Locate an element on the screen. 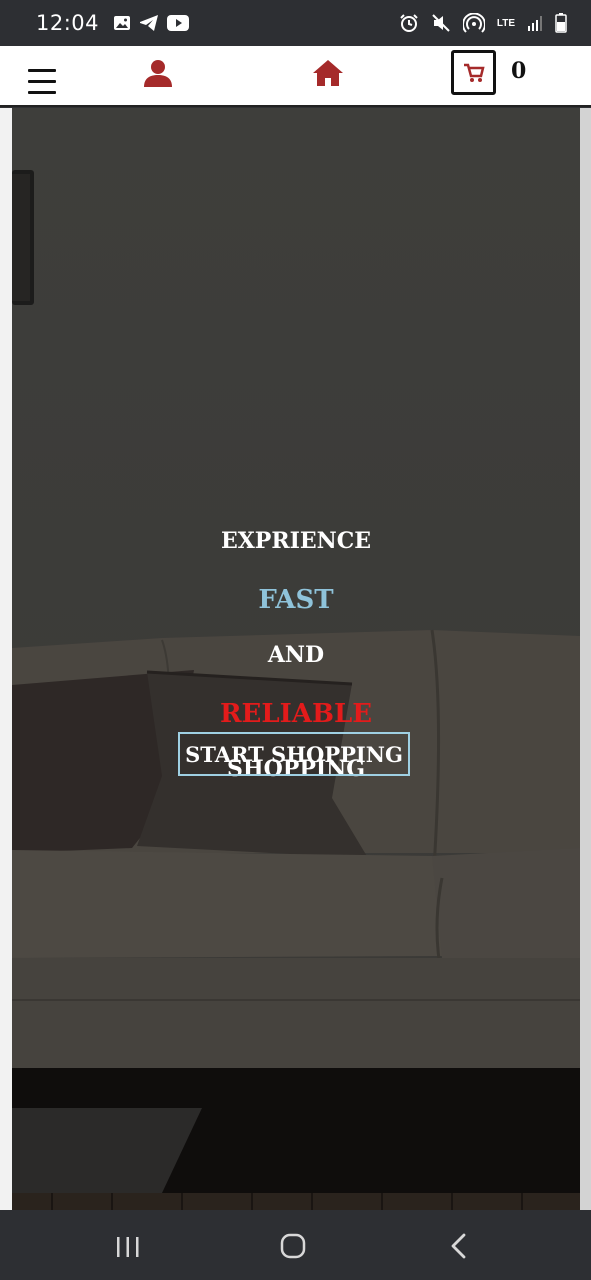  system-navigation-bar is located at coordinates (295, 1245).